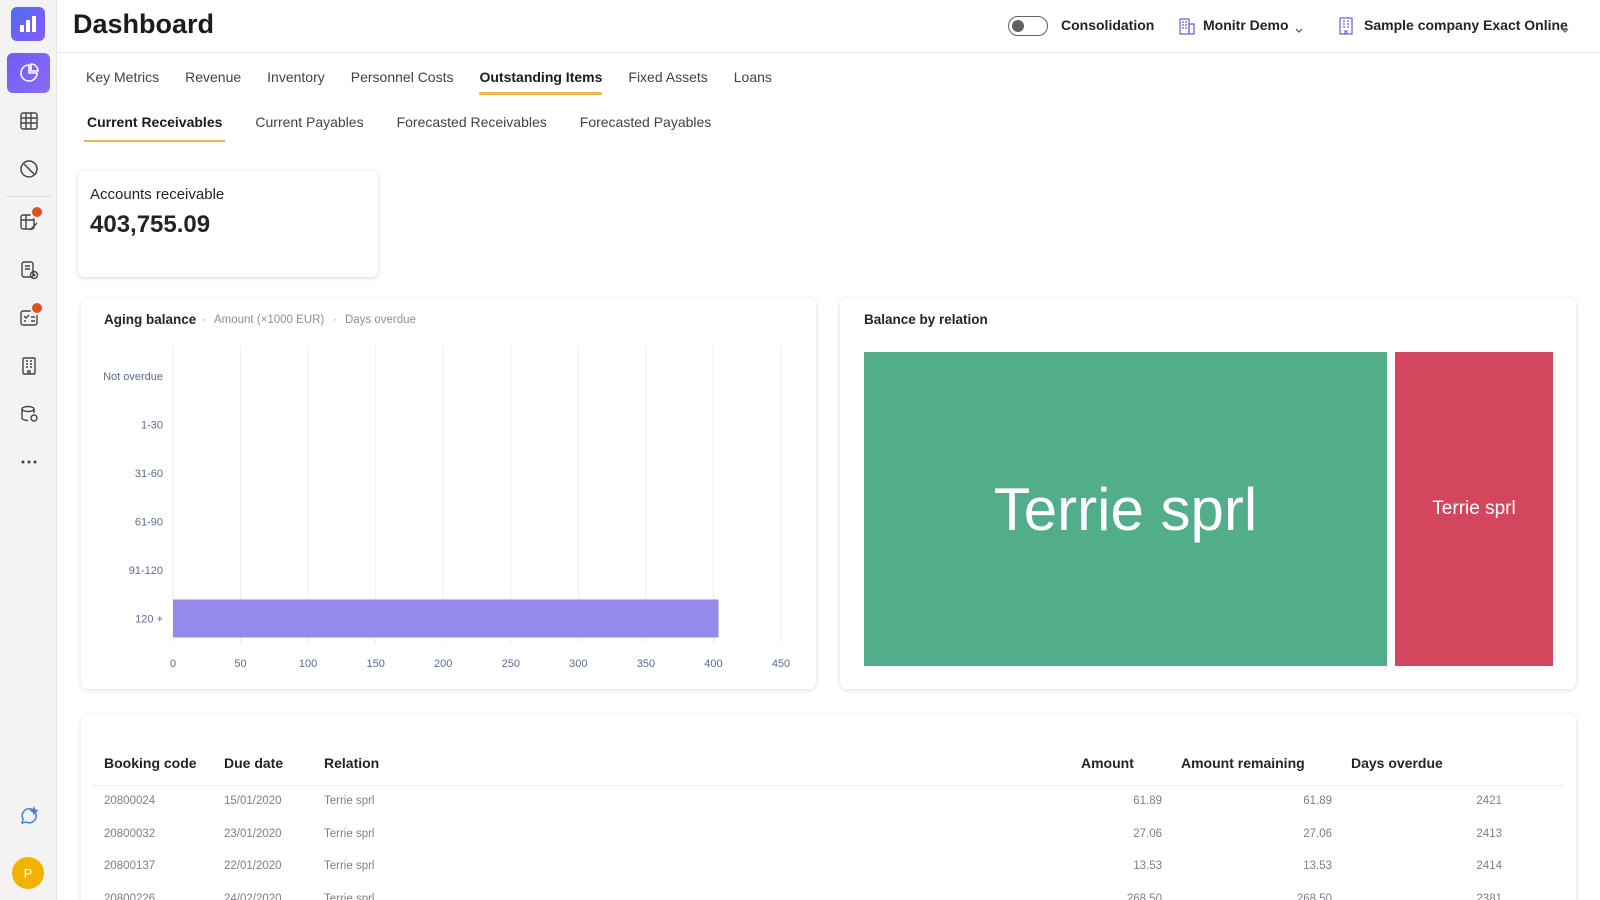 This screenshot has width=1600, height=900. What do you see at coordinates (402, 82) in the screenshot?
I see `tab-personnel-costs: Personnel Costs` at bounding box center [402, 82].